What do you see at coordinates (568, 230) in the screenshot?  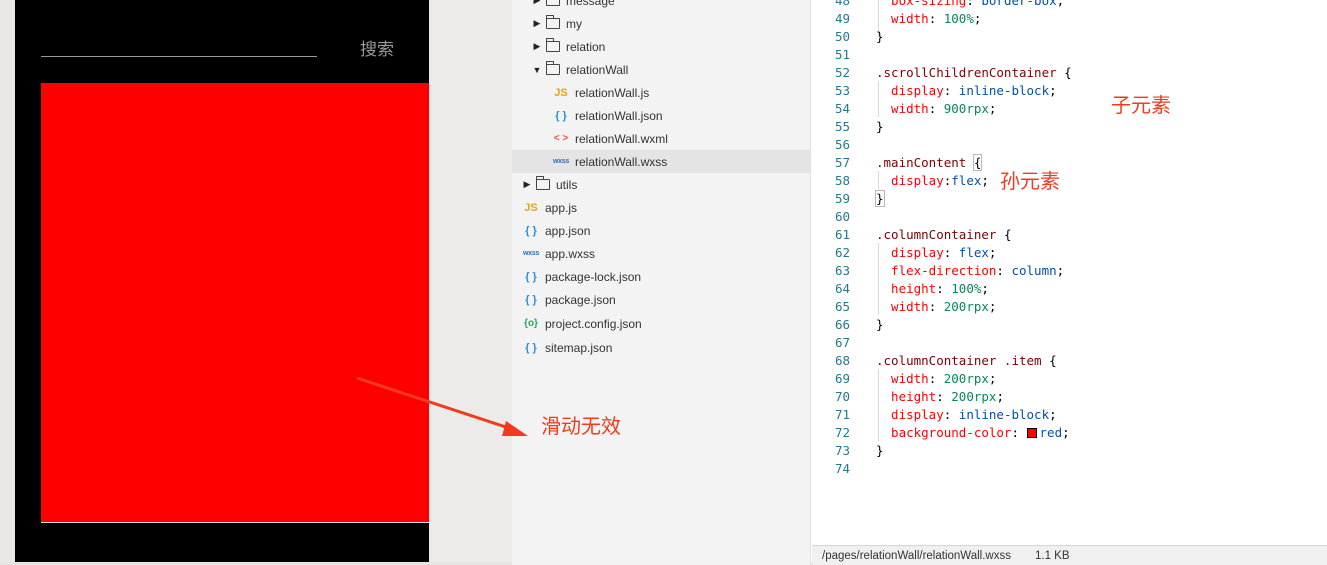 I see `tree-item-label: app.json` at bounding box center [568, 230].